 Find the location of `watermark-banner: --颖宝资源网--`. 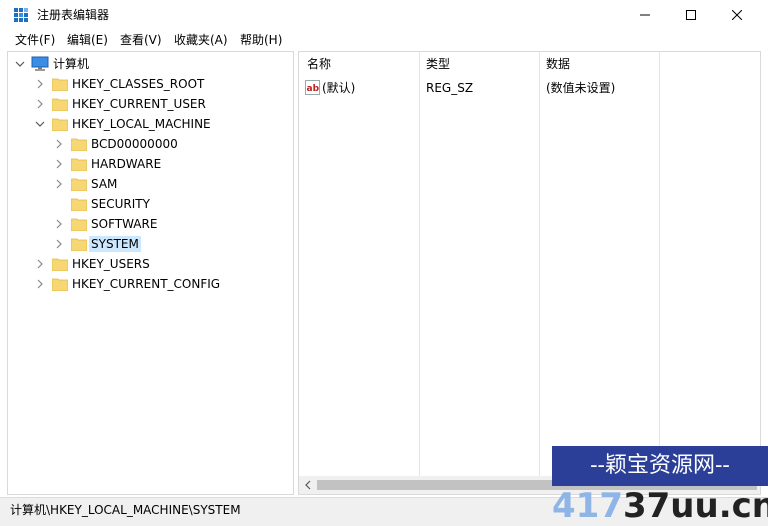

watermark-banner: --颖宝资源网-- is located at coordinates (660, 466).